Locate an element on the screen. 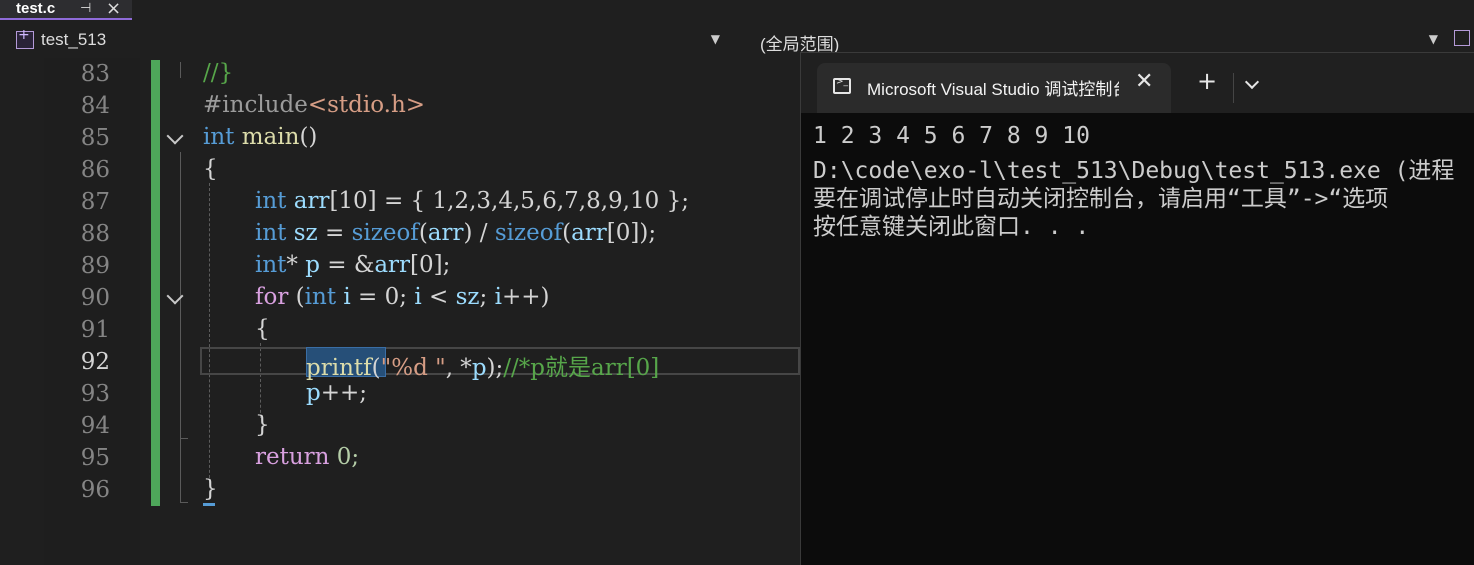 The image size is (1474, 565). code-line: for (int i = 0; i < sz; i++) is located at coordinates (402, 297).